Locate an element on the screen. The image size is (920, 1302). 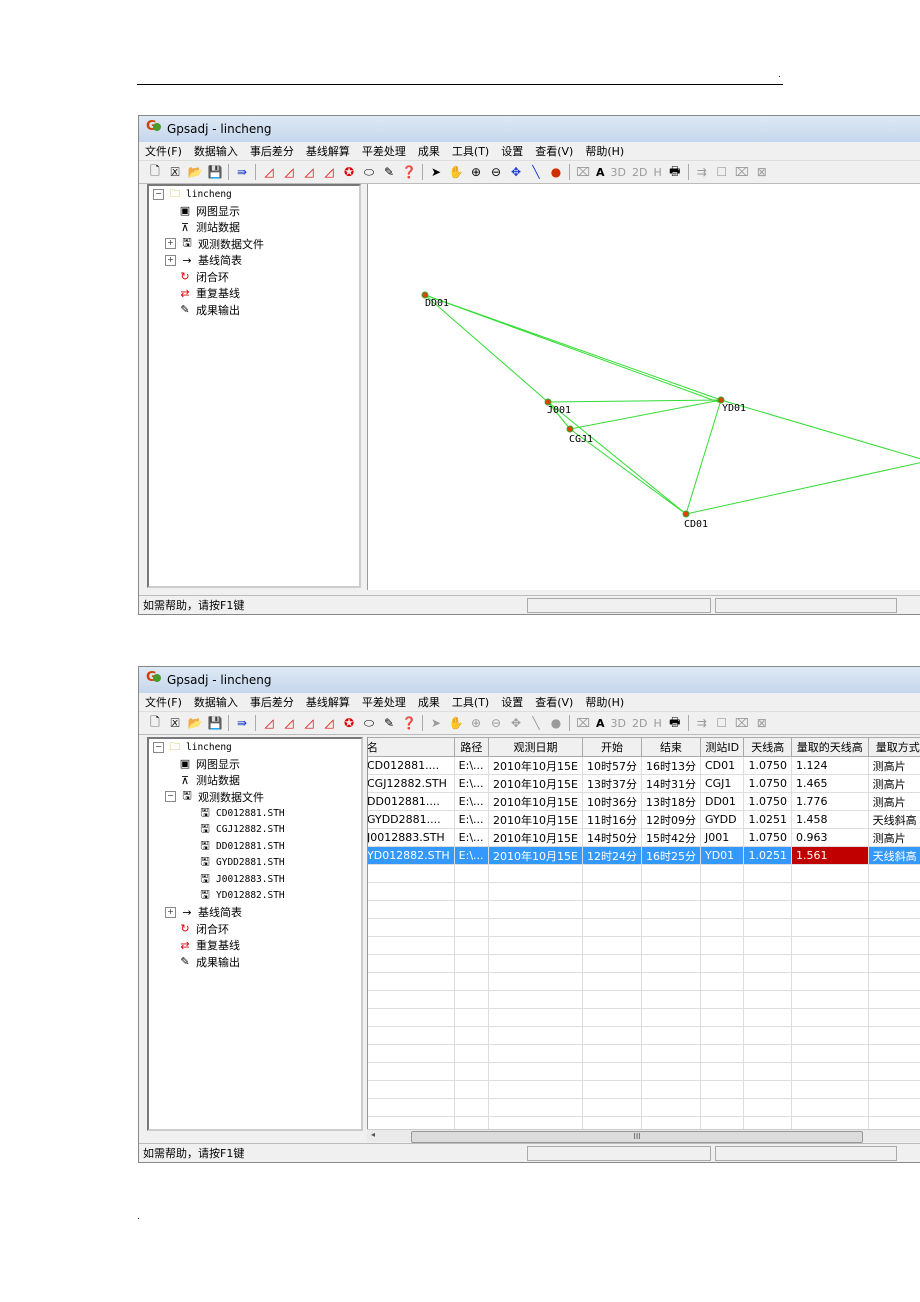
table-cell: 1.465 is located at coordinates (829, 783).